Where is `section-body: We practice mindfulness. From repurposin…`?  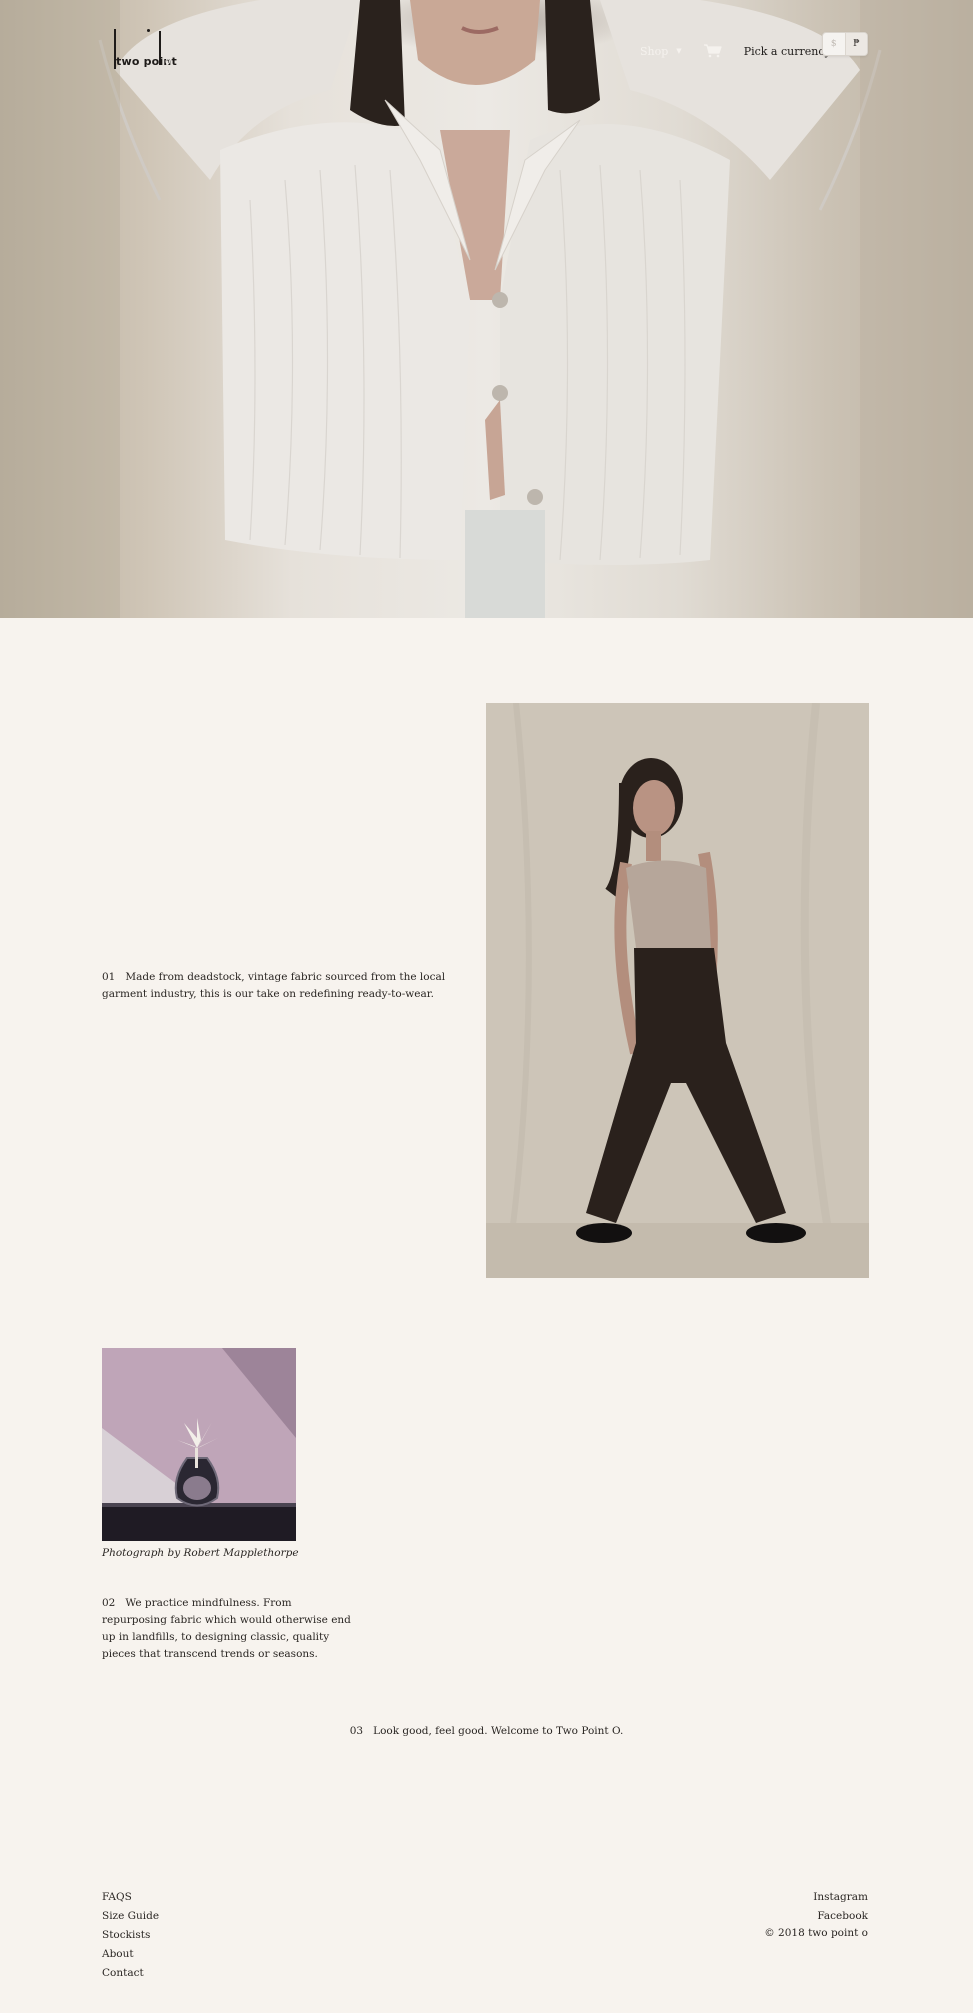 section-body: We practice mindfulness. From repurposin… is located at coordinates (226, 1628).